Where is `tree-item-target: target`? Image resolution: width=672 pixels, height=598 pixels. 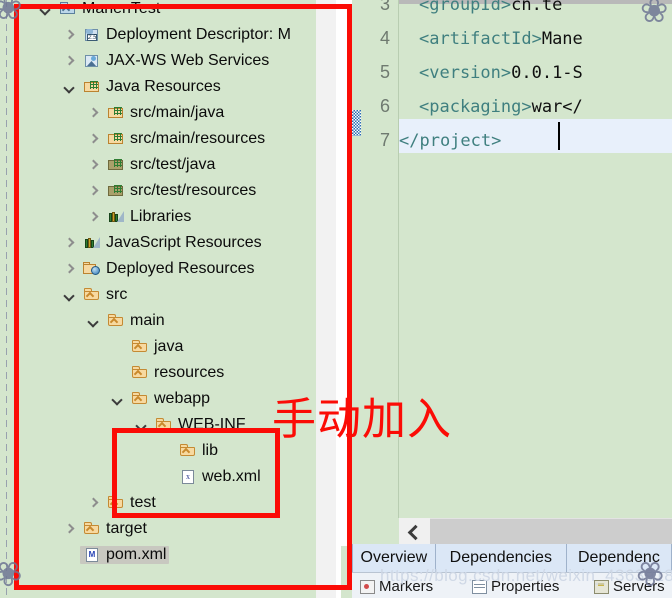
tree-item-target: target is located at coordinates (107, 529).